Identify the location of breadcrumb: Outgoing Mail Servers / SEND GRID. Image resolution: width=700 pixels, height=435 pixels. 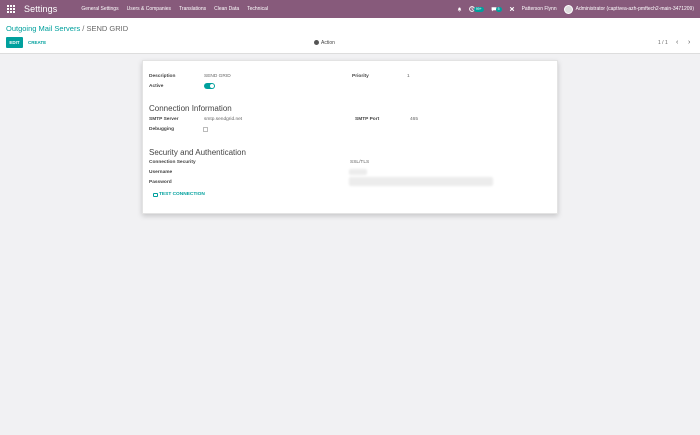
(67, 28).